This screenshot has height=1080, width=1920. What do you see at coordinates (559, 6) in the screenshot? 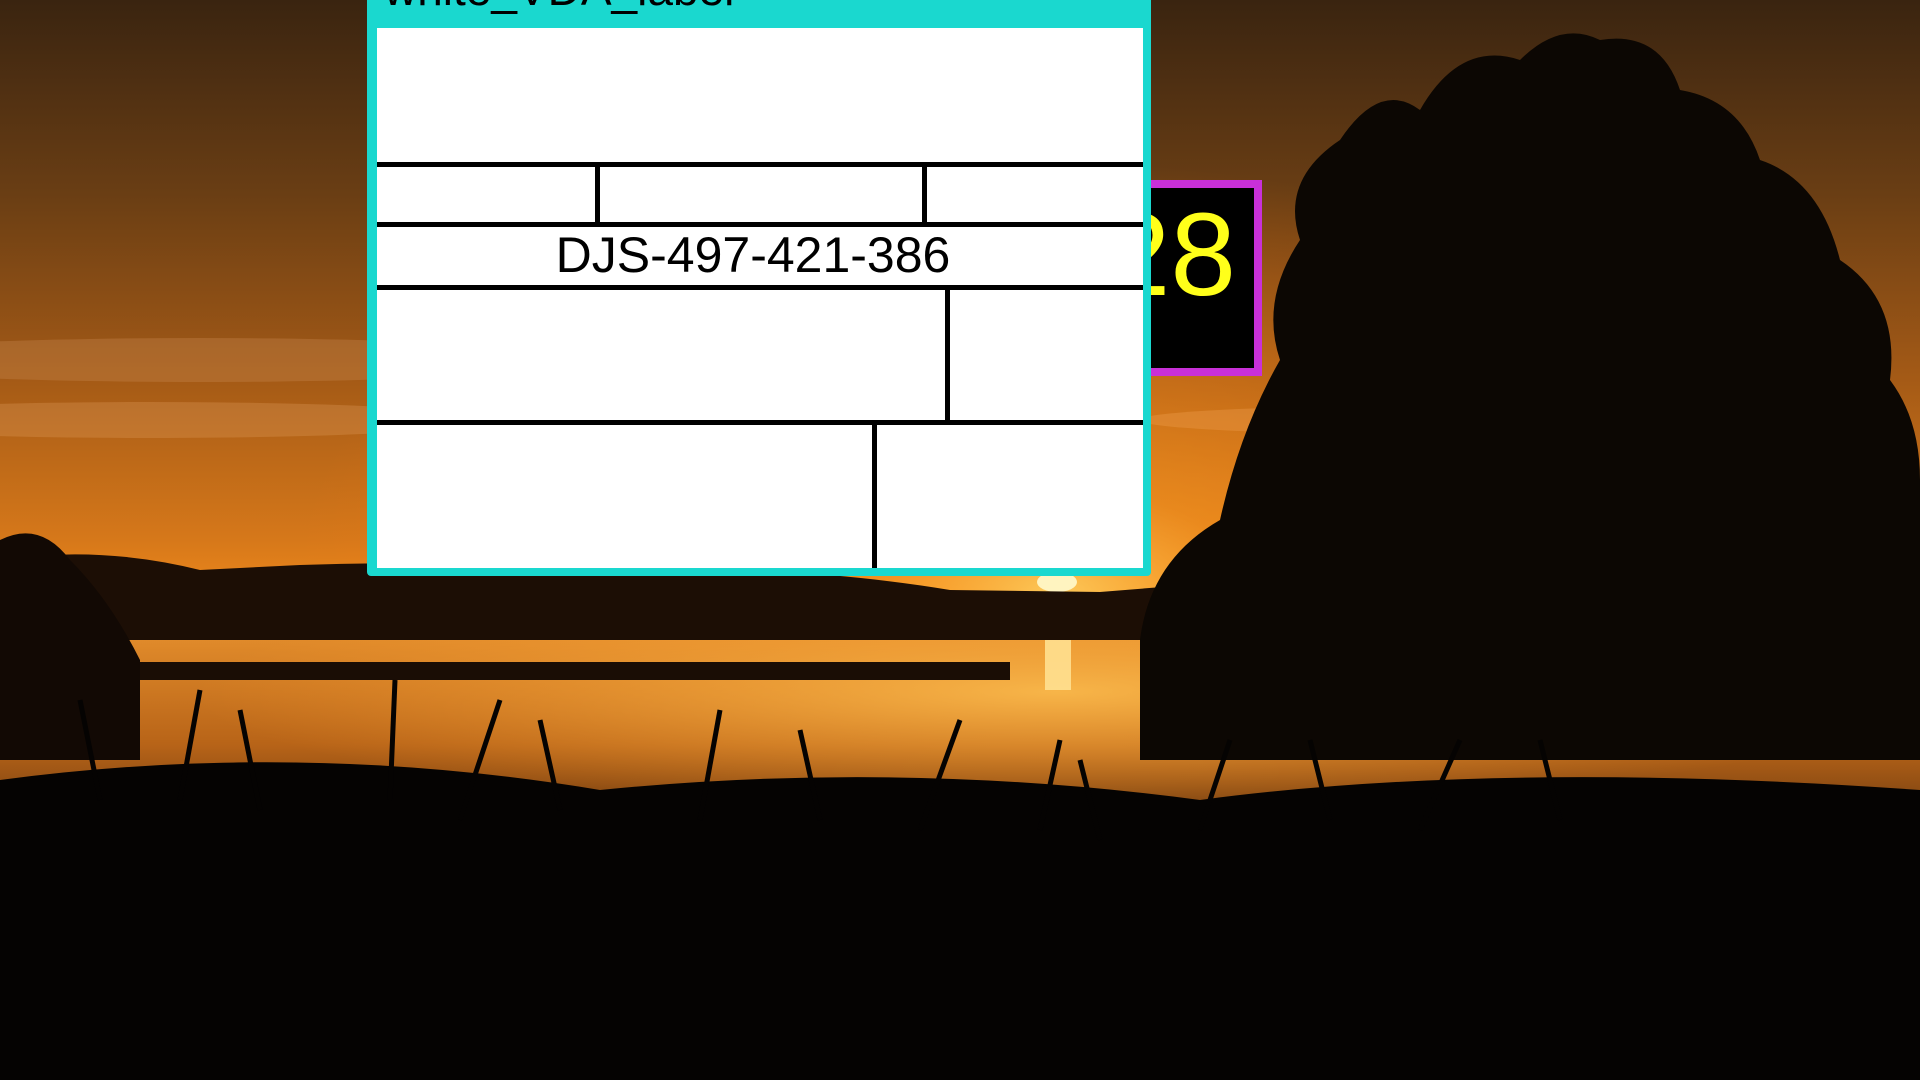
I see `label-title: white_VDA_label` at bounding box center [559, 6].